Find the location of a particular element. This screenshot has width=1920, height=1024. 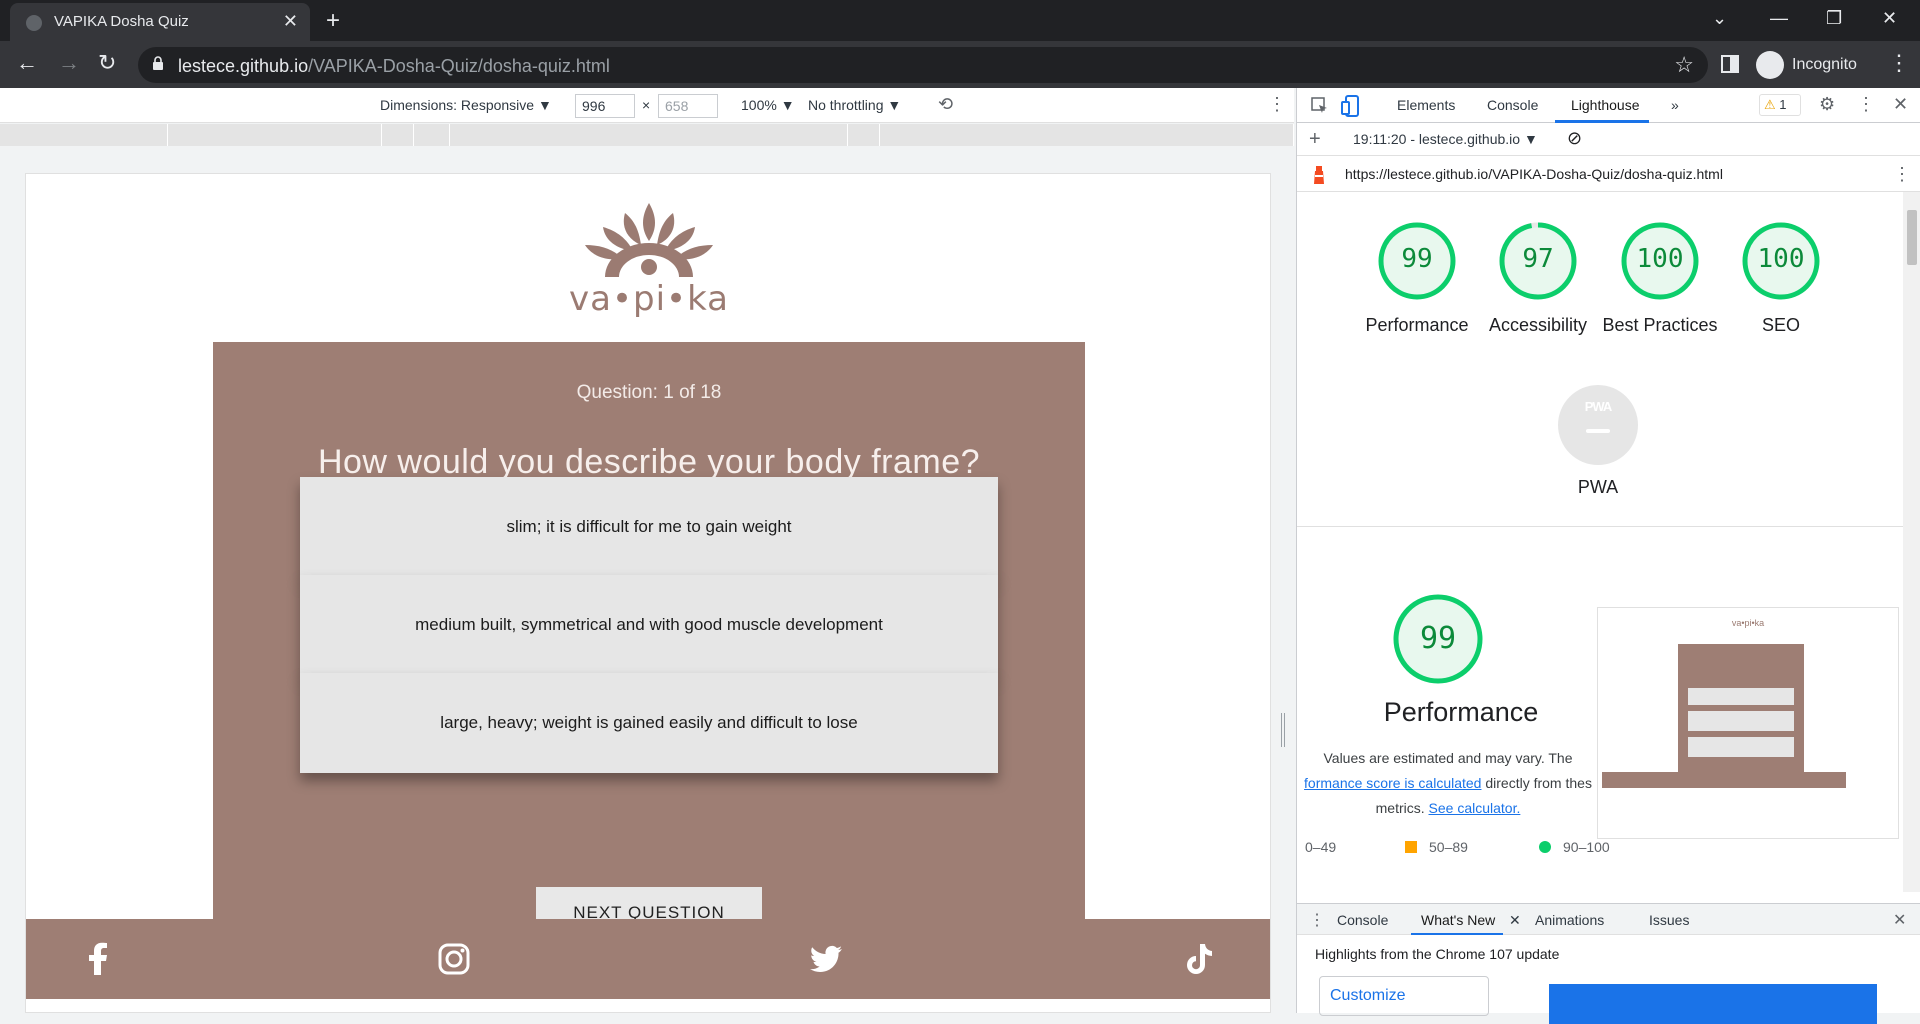

throttling-select: No throttling ▼ is located at coordinates (854, 105).